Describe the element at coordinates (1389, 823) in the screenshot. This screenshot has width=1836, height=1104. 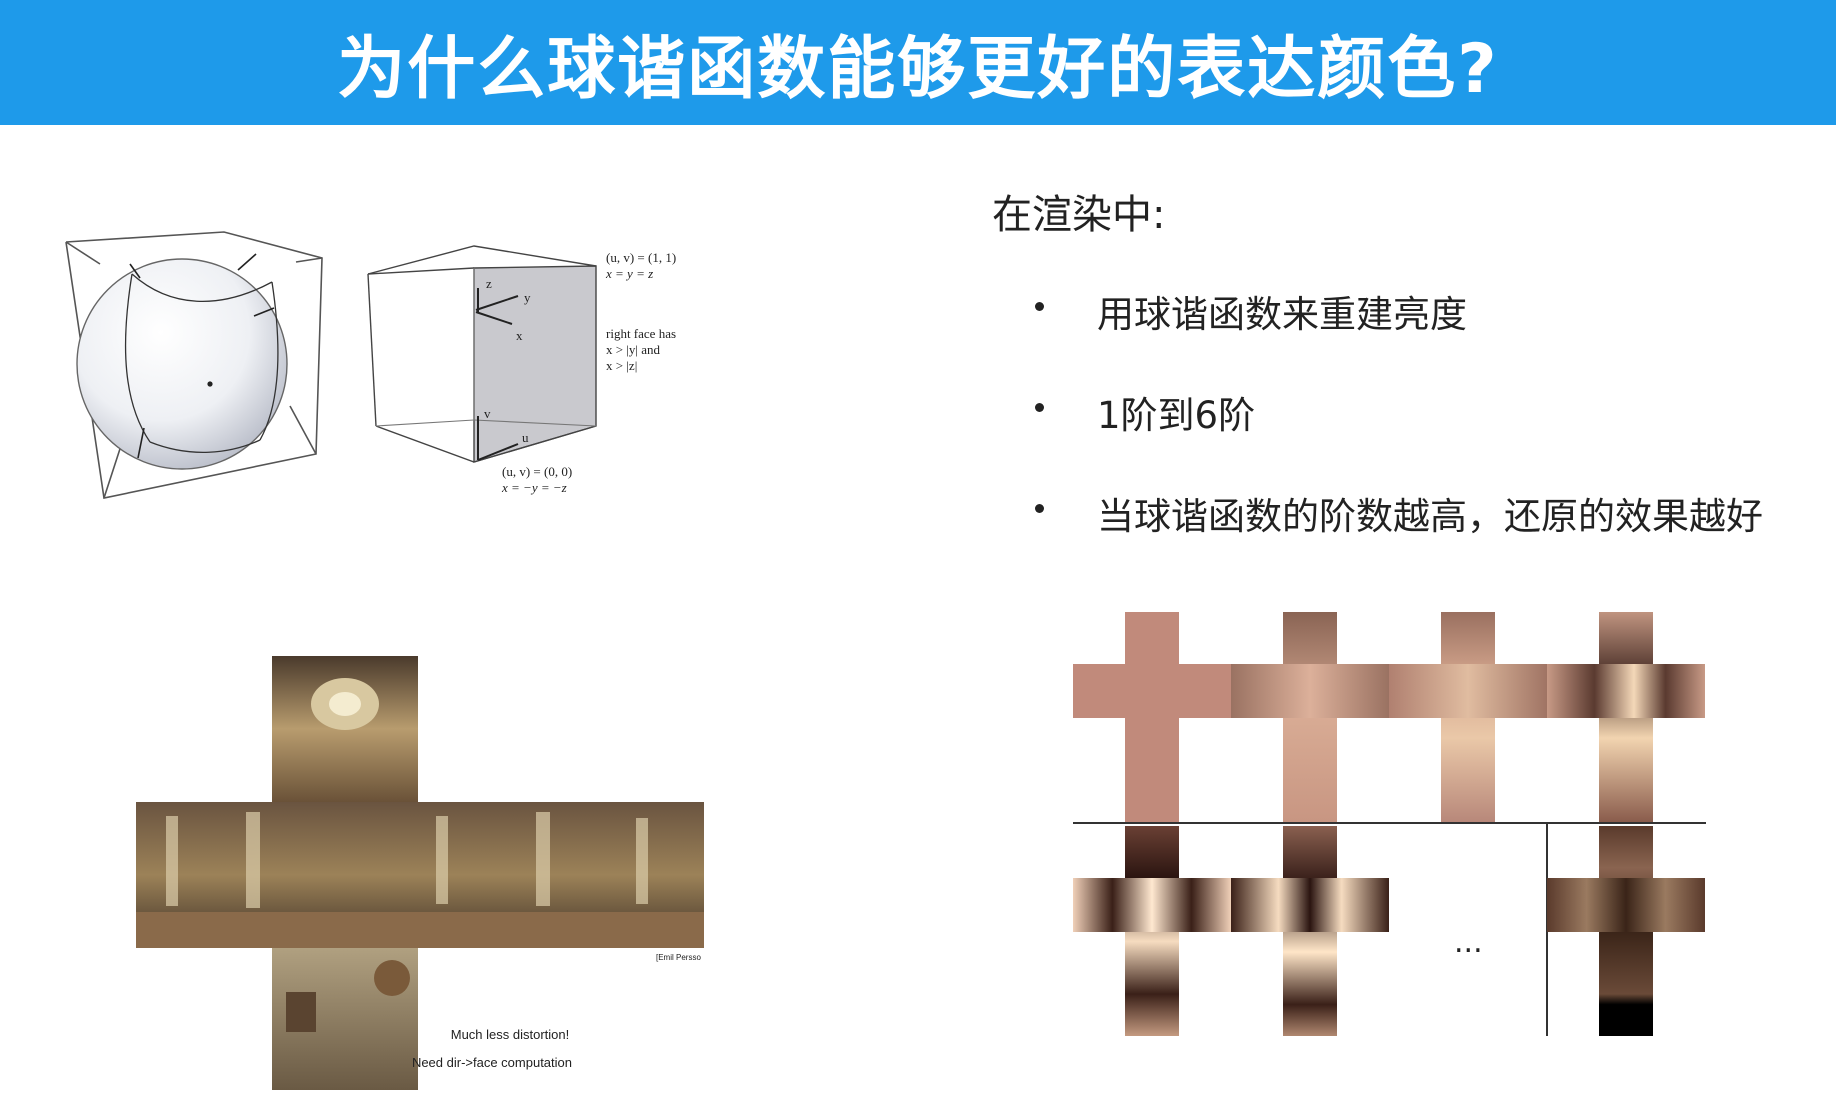
I see `divider-horizontal` at that location.